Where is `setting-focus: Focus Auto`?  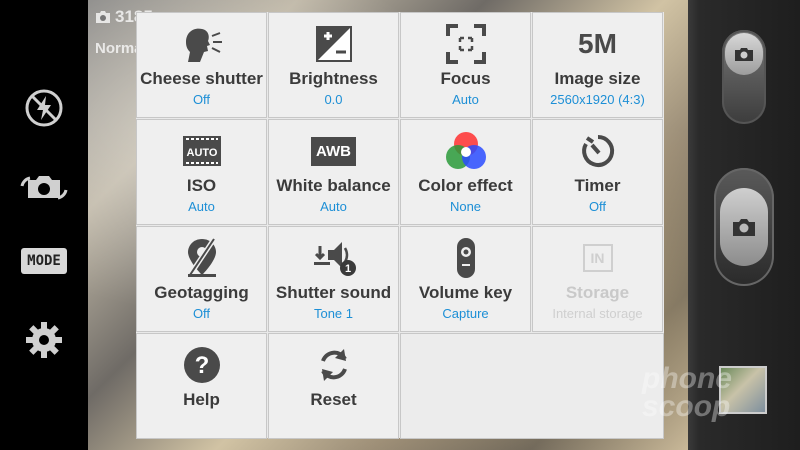 setting-focus: Focus Auto is located at coordinates (465, 65).